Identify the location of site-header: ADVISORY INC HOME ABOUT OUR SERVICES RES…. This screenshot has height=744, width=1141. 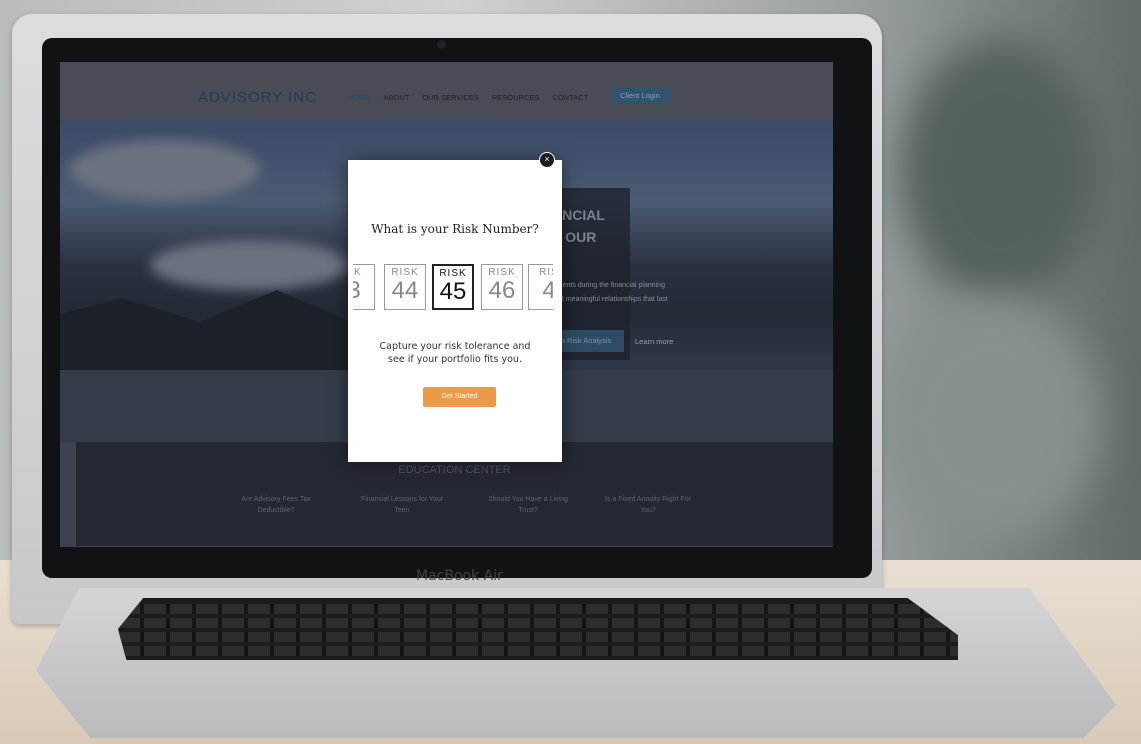
(446, 91).